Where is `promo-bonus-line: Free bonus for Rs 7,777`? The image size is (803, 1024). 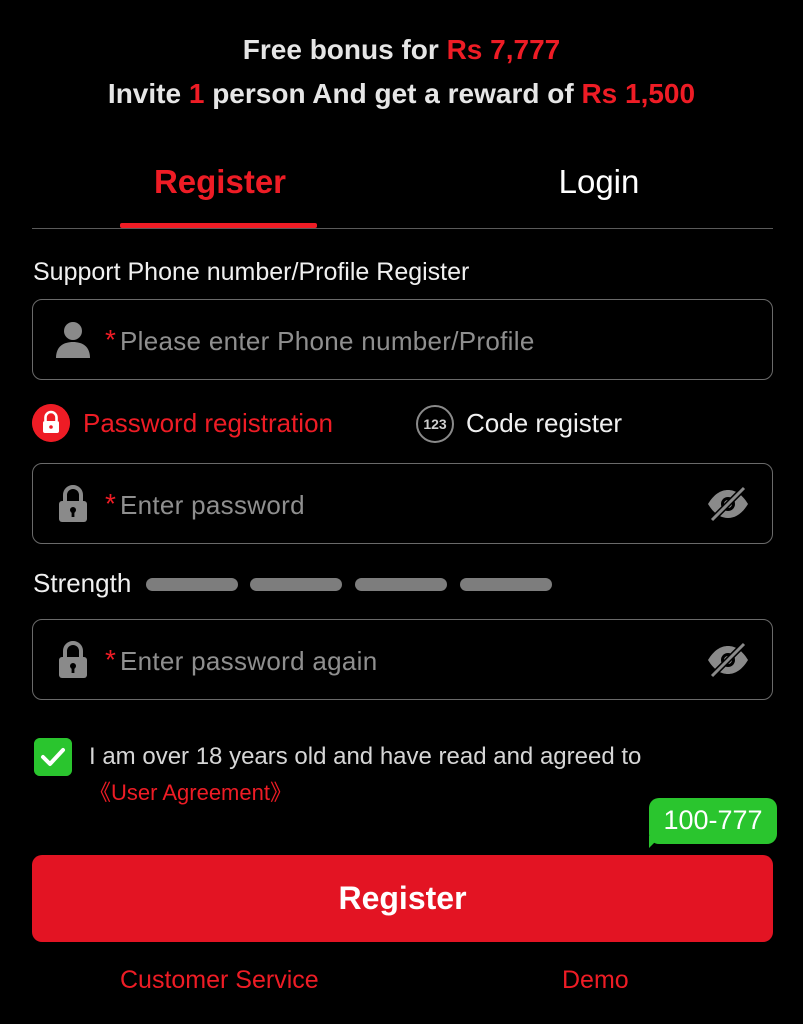
promo-bonus-line: Free bonus for Rs 7,777 is located at coordinates (401, 50).